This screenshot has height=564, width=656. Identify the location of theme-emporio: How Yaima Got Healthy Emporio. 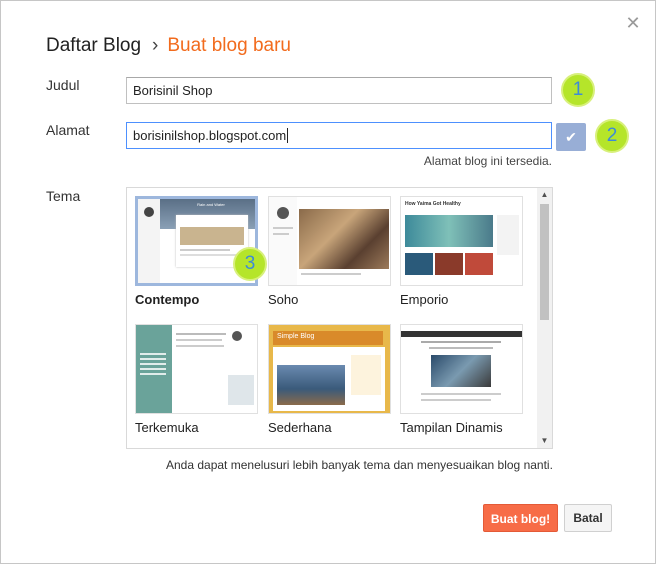
(462, 251).